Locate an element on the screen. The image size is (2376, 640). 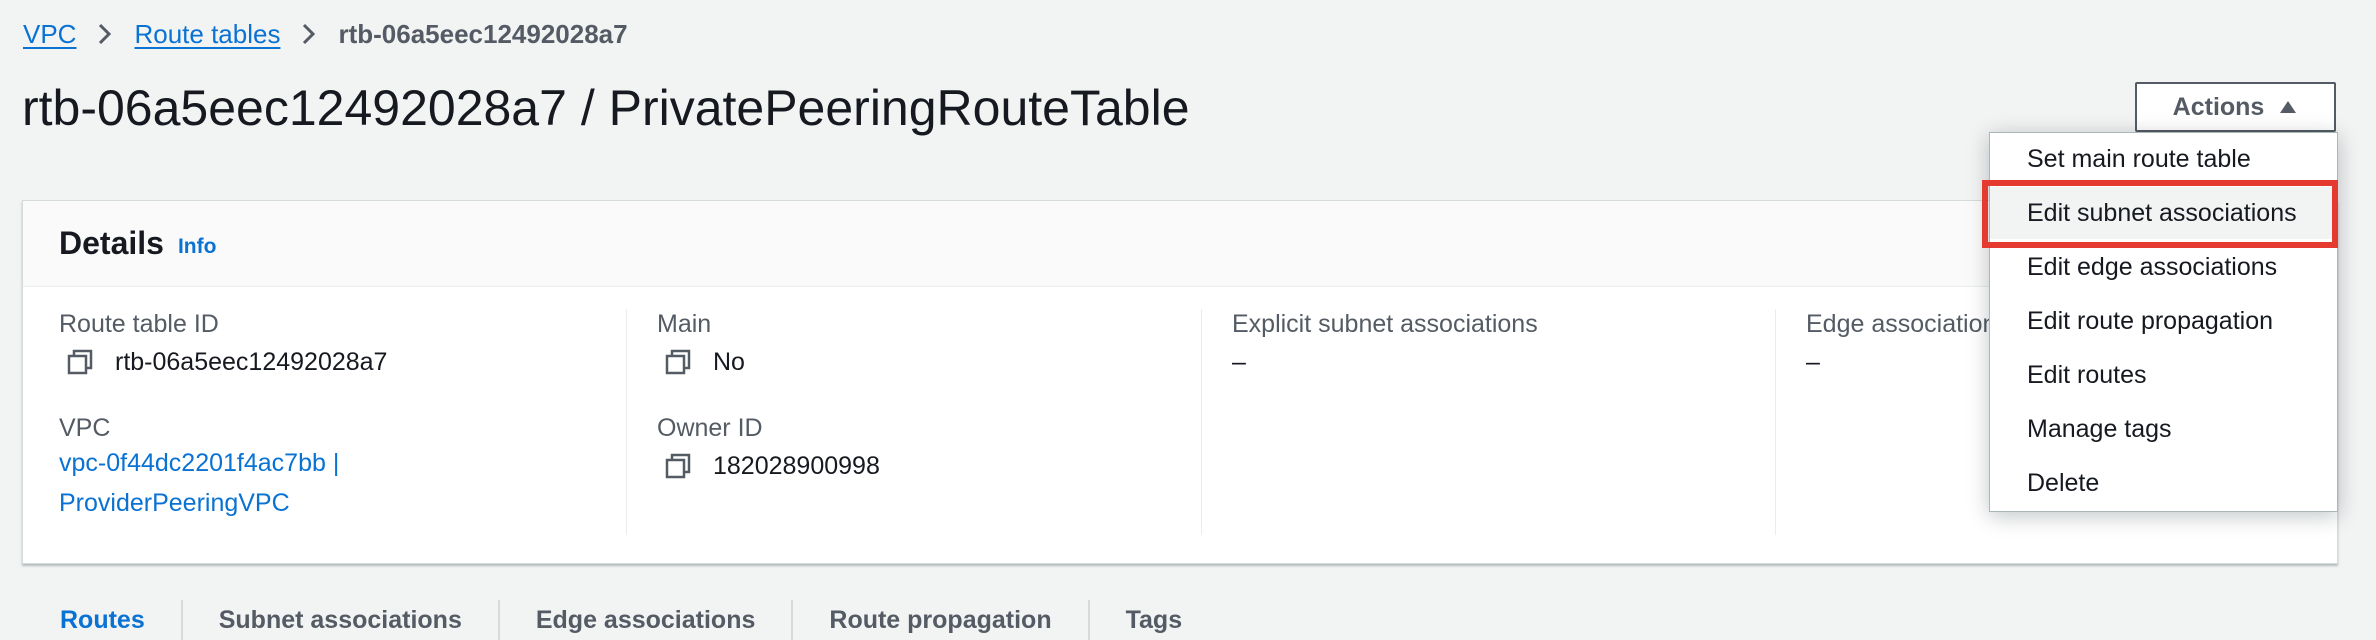
vpc-link-line-2: ProviderPeeringVPC is located at coordinates (342, 503).